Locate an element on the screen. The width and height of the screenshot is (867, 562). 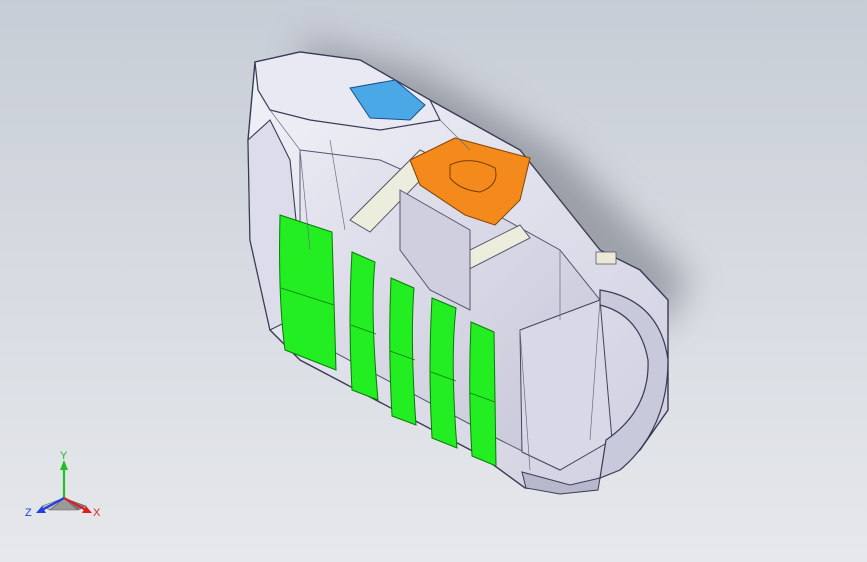
z-axis-label: Z is located at coordinates (28, 513).